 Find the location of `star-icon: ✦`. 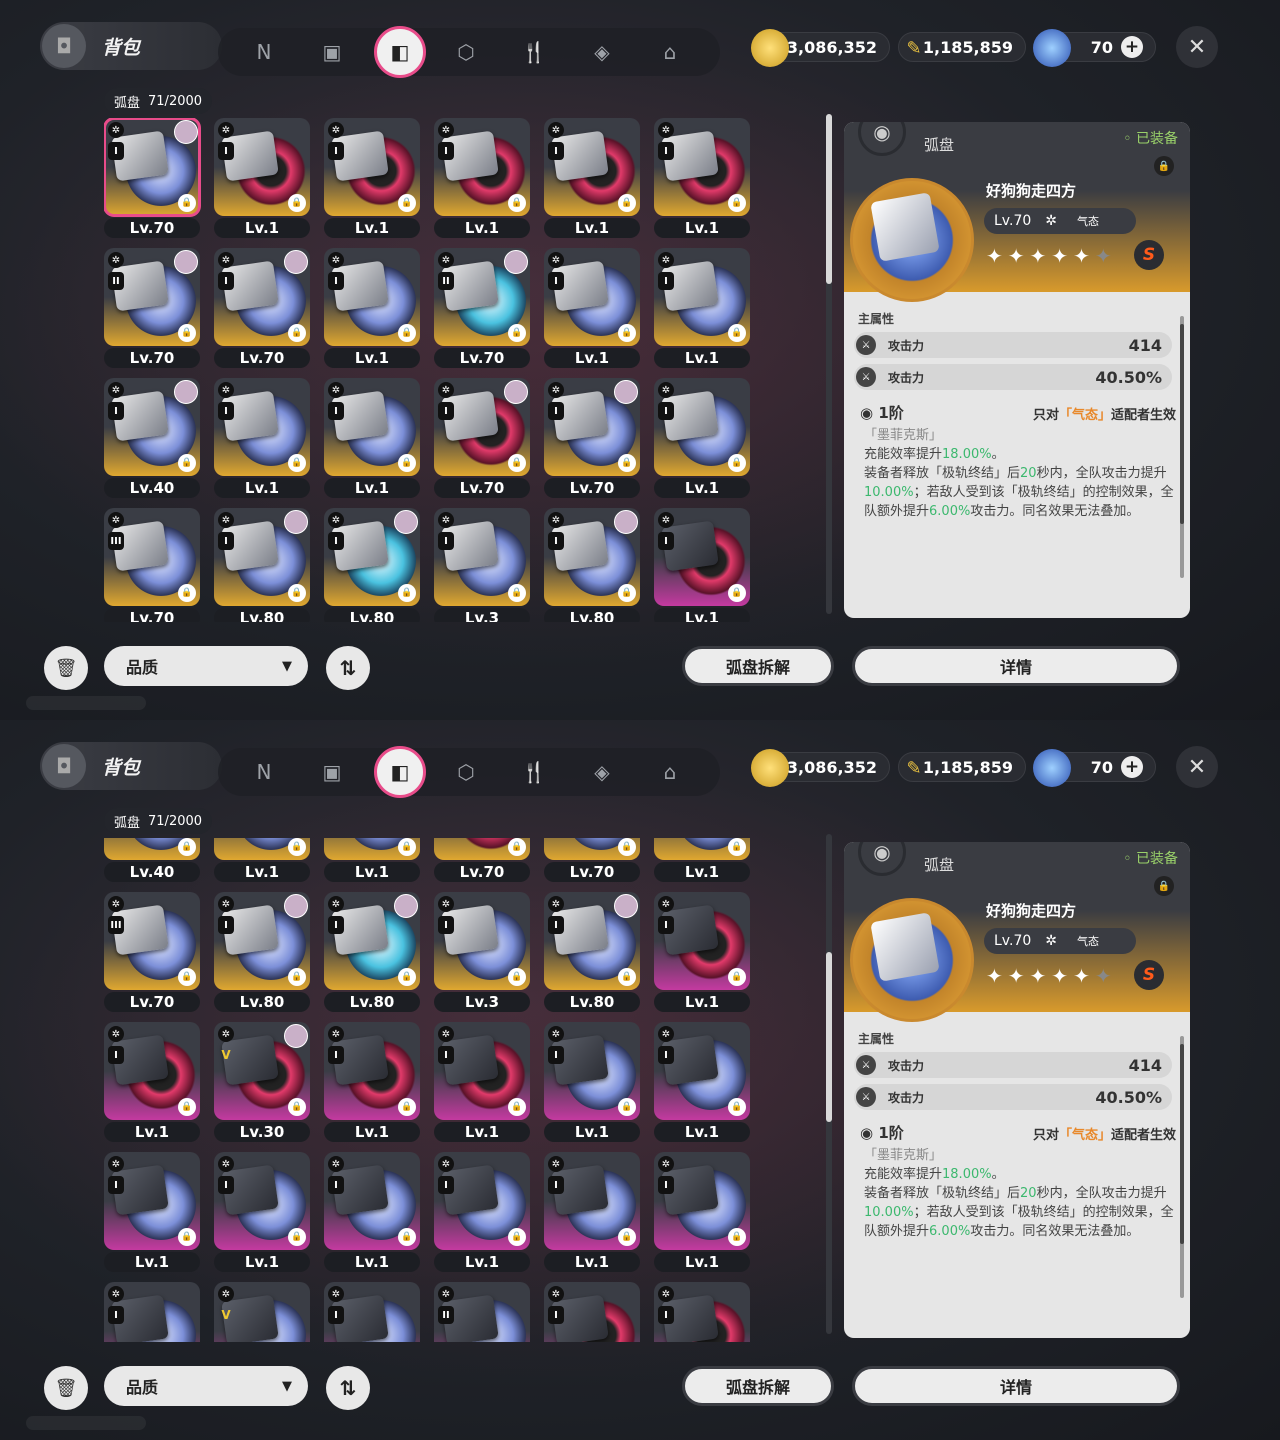

star-icon: ✦ is located at coordinates (1062, 976).